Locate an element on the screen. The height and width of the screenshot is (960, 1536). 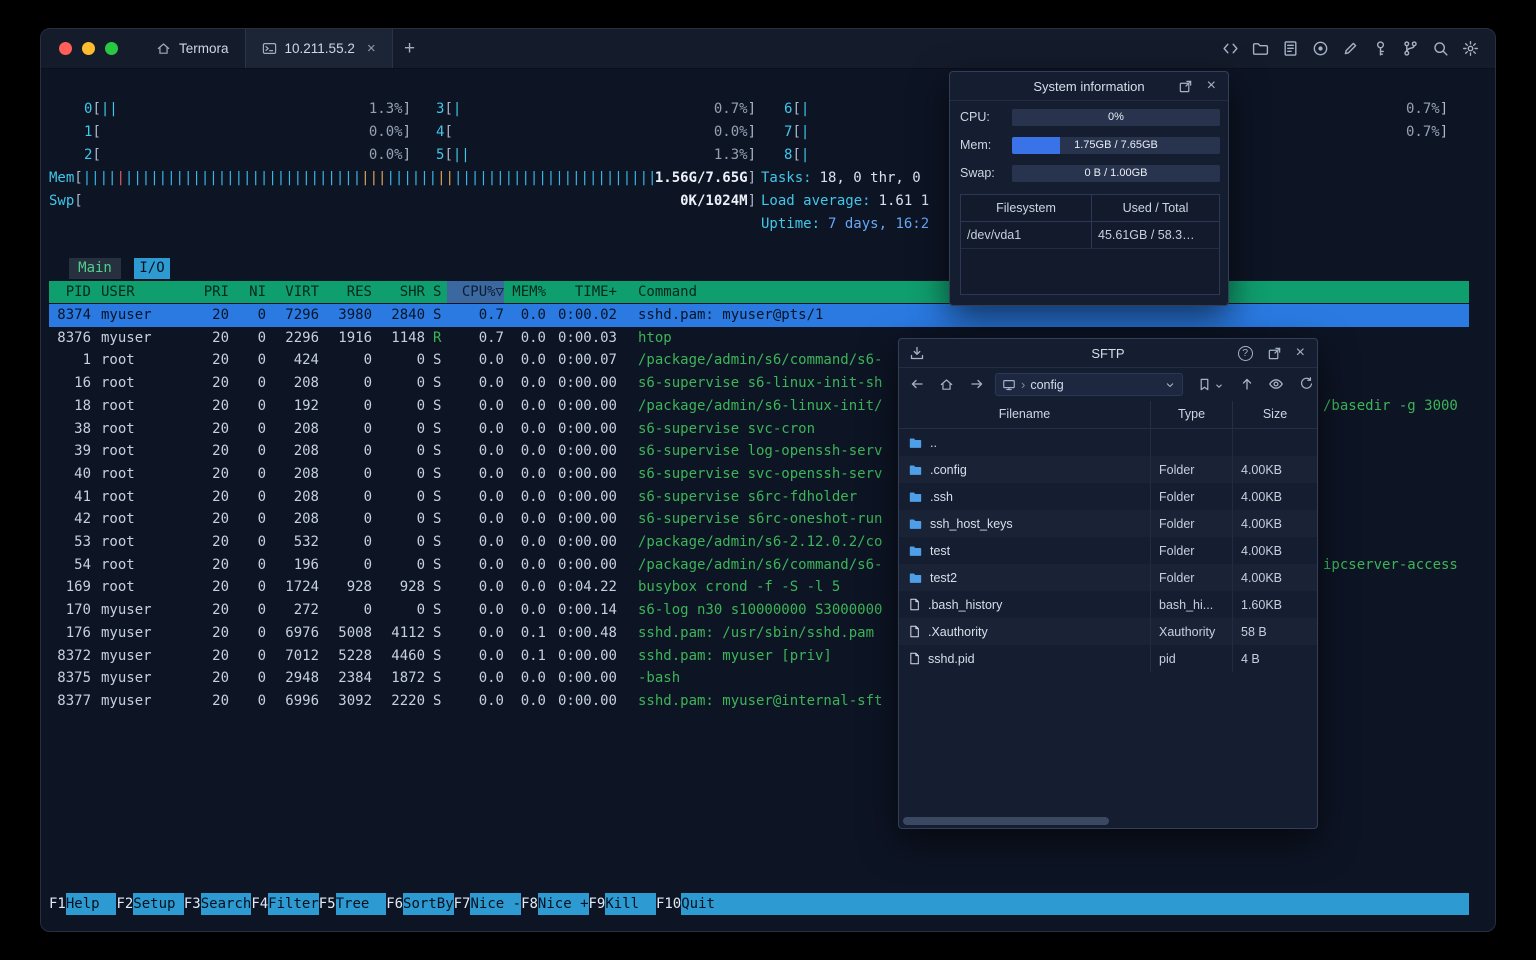
column-header-mem: MEM% is located at coordinates (525, 292).